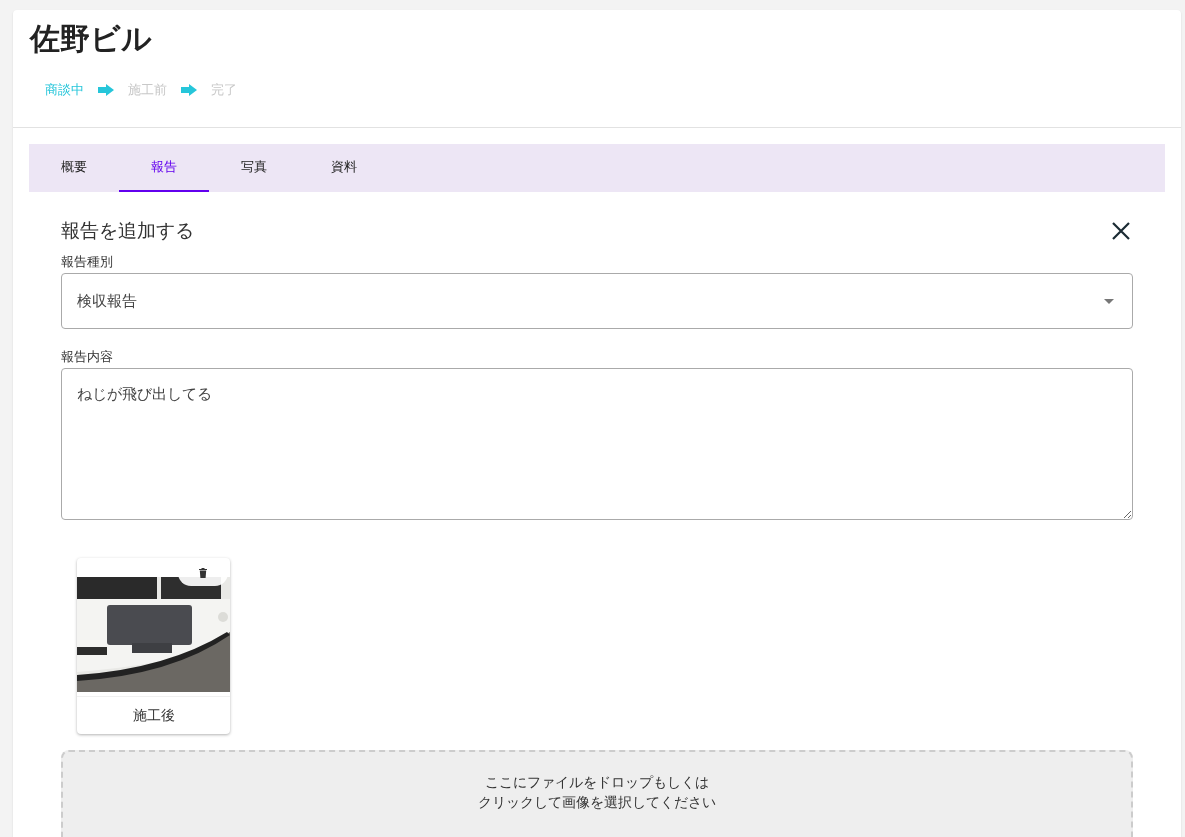  What do you see at coordinates (597, 301) in the screenshot?
I see `report-type-select: 検収報告` at bounding box center [597, 301].